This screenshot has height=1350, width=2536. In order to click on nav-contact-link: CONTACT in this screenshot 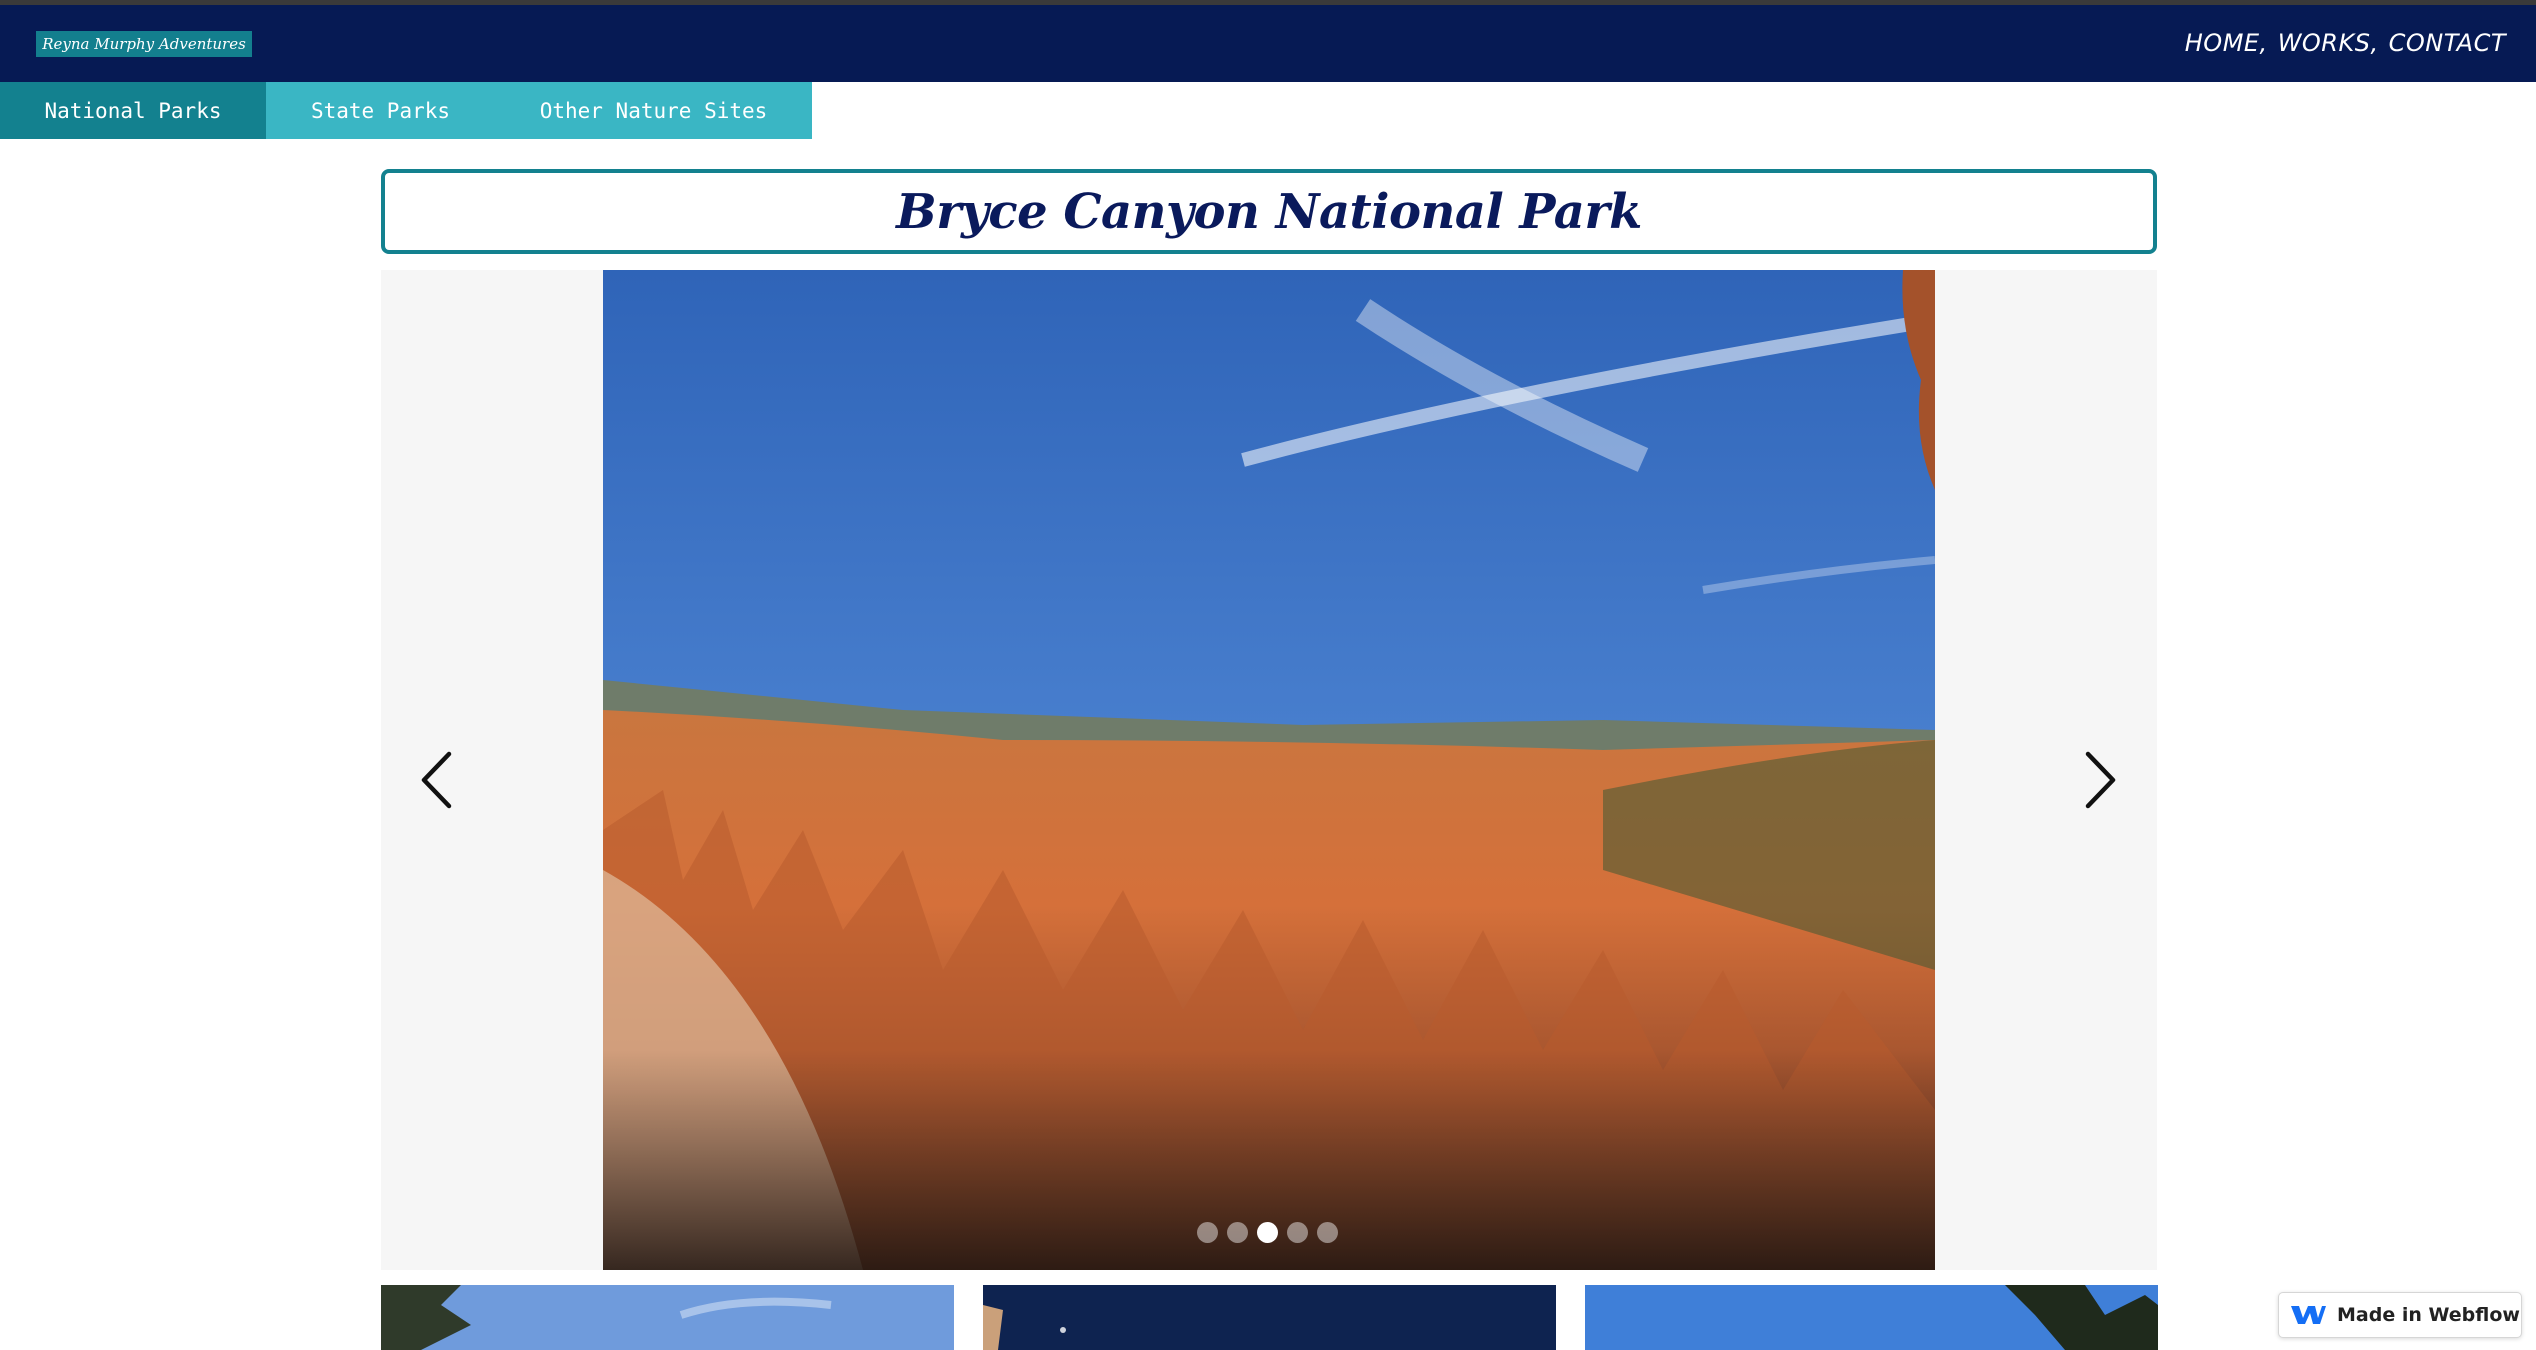, I will do `click(2447, 43)`.